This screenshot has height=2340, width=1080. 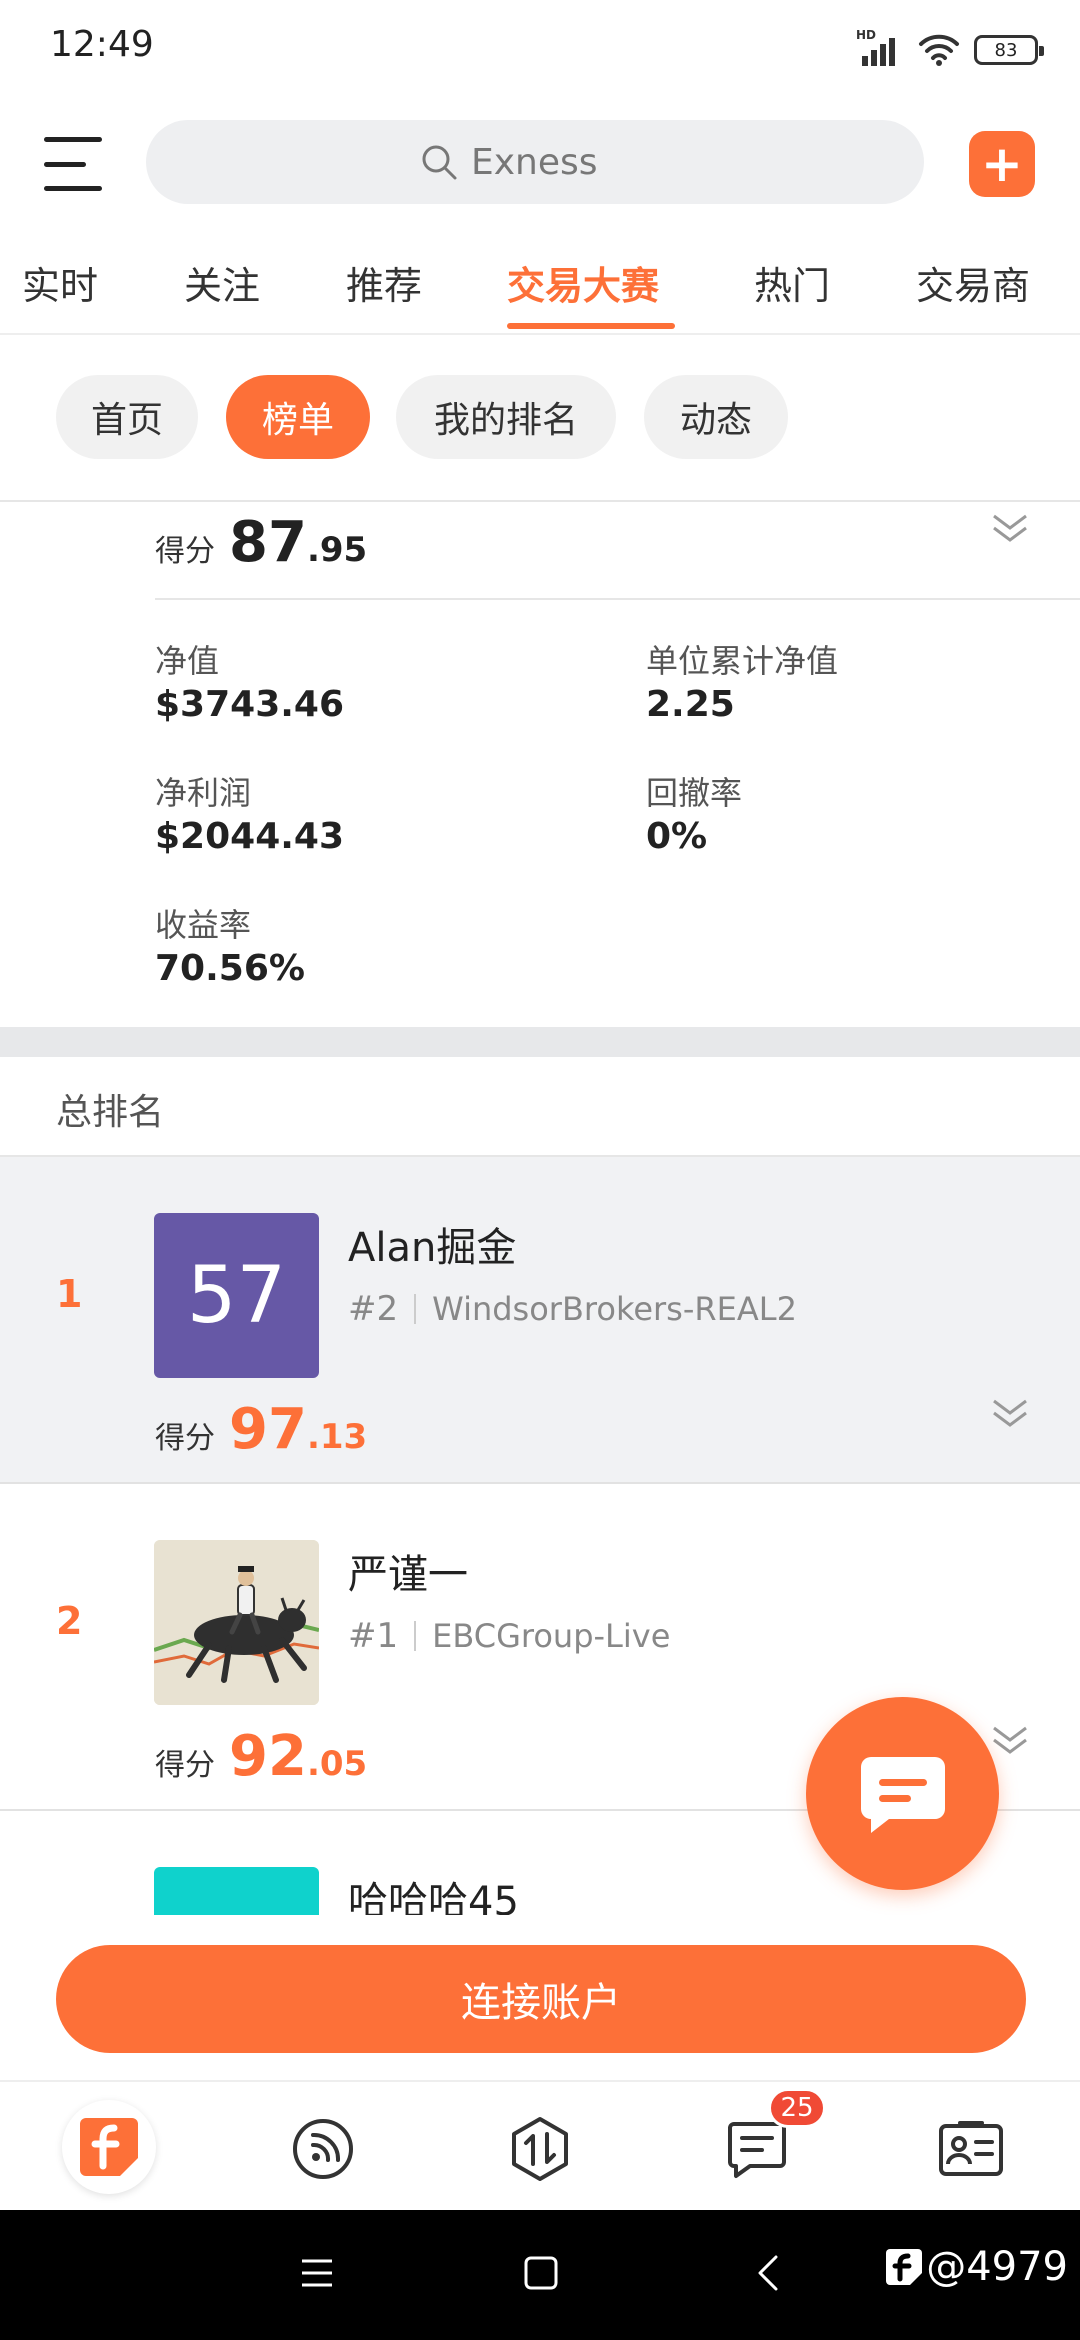 What do you see at coordinates (880, 48) in the screenshot?
I see `cellular-signal-icon: HD` at bounding box center [880, 48].